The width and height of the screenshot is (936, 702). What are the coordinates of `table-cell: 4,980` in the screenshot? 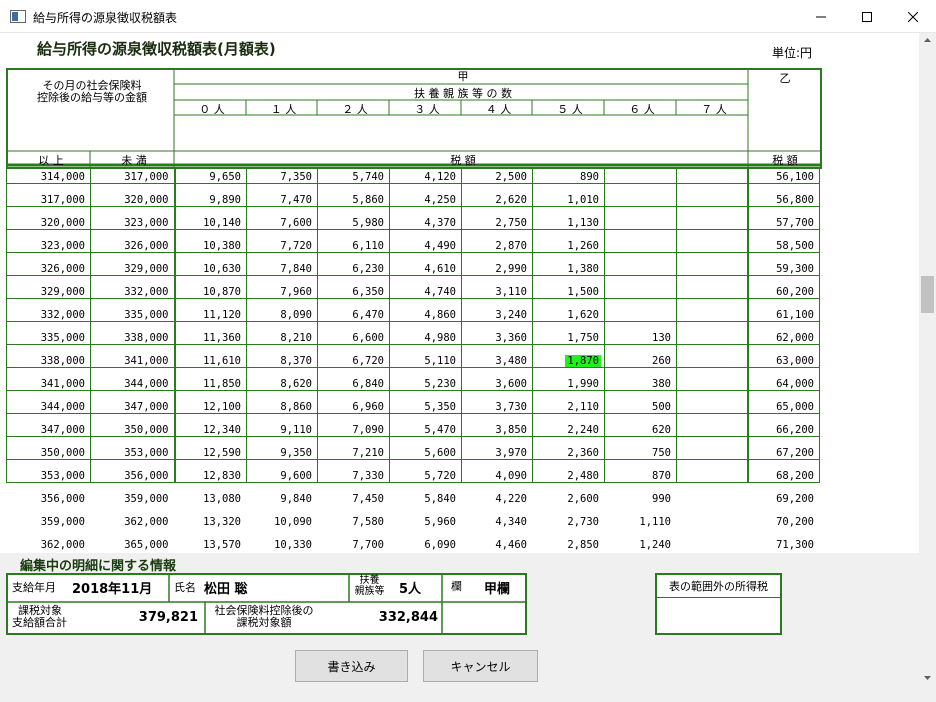 It's located at (425, 338).